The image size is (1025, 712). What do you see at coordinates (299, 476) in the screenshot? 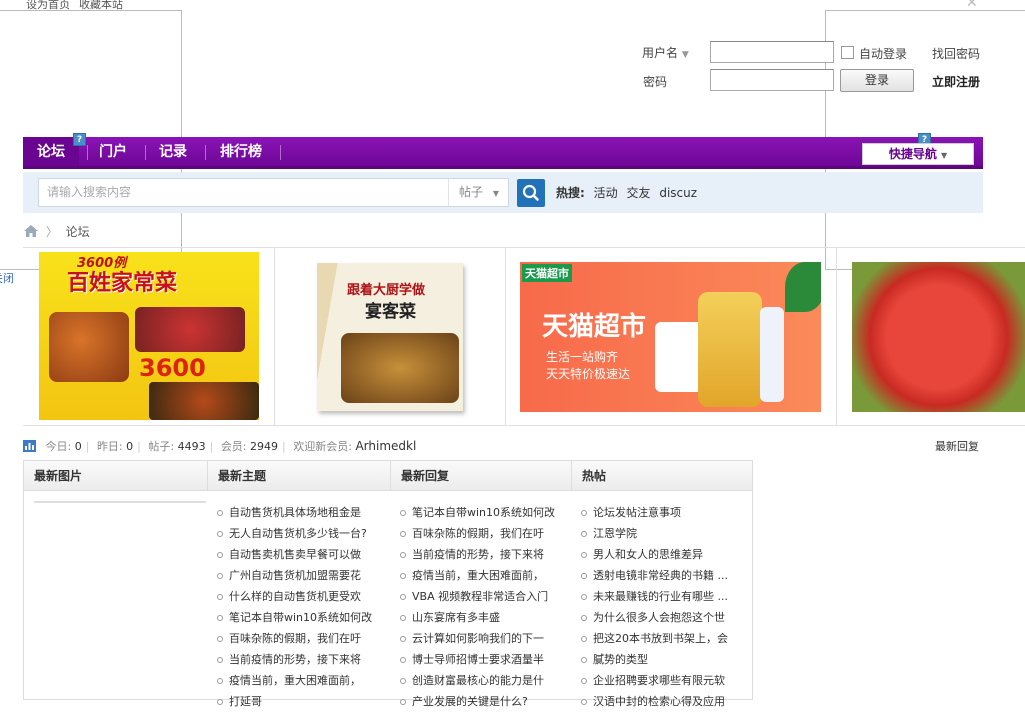
I see `col-header-latest-topics: 最新主题` at bounding box center [299, 476].